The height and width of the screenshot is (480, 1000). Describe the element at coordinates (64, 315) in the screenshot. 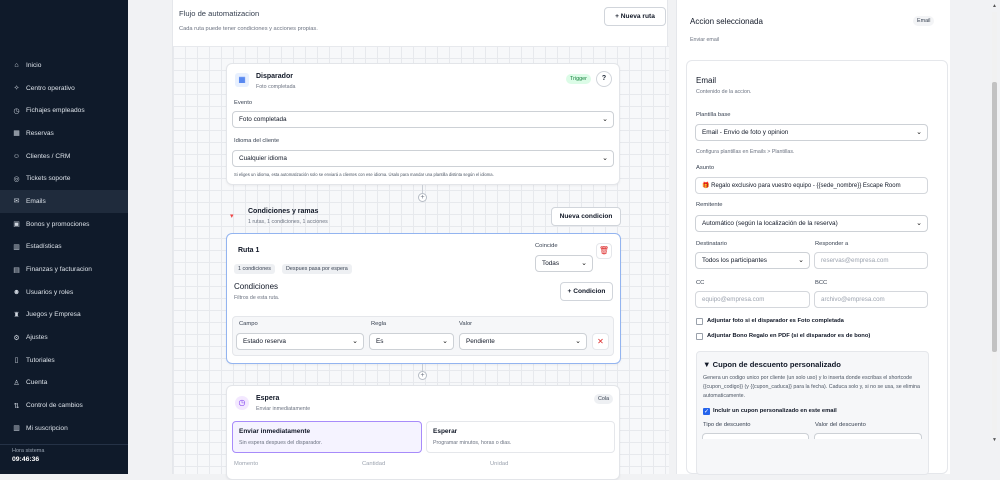

I see `sidebar-item: ♜ Juegos y Empresa` at that location.